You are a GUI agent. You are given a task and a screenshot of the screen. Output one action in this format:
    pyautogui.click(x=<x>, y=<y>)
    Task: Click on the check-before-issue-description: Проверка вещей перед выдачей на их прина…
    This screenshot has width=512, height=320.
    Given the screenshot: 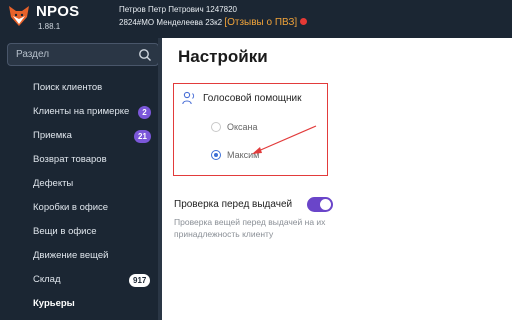 What is the action you would take?
    pyautogui.click(x=250, y=228)
    